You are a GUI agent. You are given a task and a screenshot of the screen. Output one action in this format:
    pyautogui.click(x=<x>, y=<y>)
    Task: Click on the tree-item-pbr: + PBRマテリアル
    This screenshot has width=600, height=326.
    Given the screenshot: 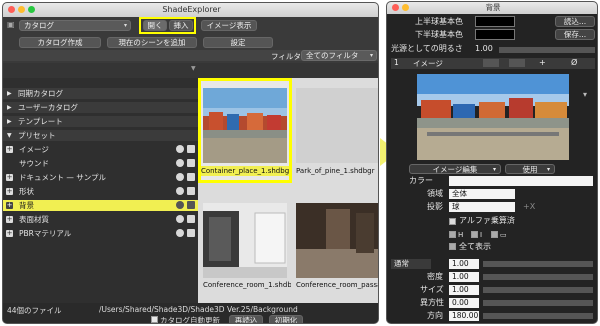 What is the action you would take?
    pyautogui.click(x=100, y=233)
    